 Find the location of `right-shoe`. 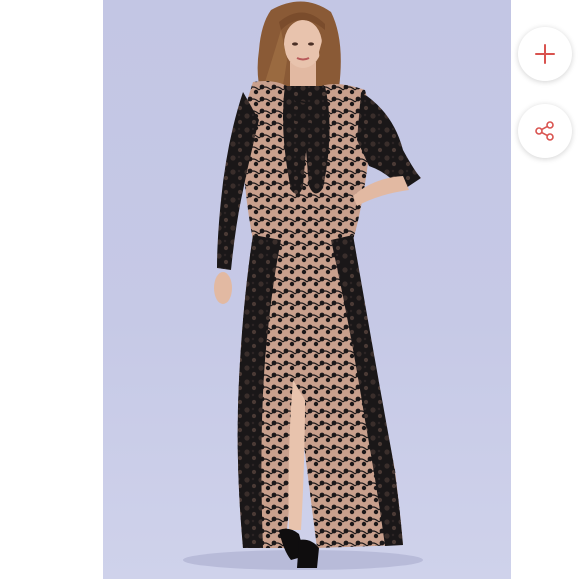

right-shoe is located at coordinates (308, 553).